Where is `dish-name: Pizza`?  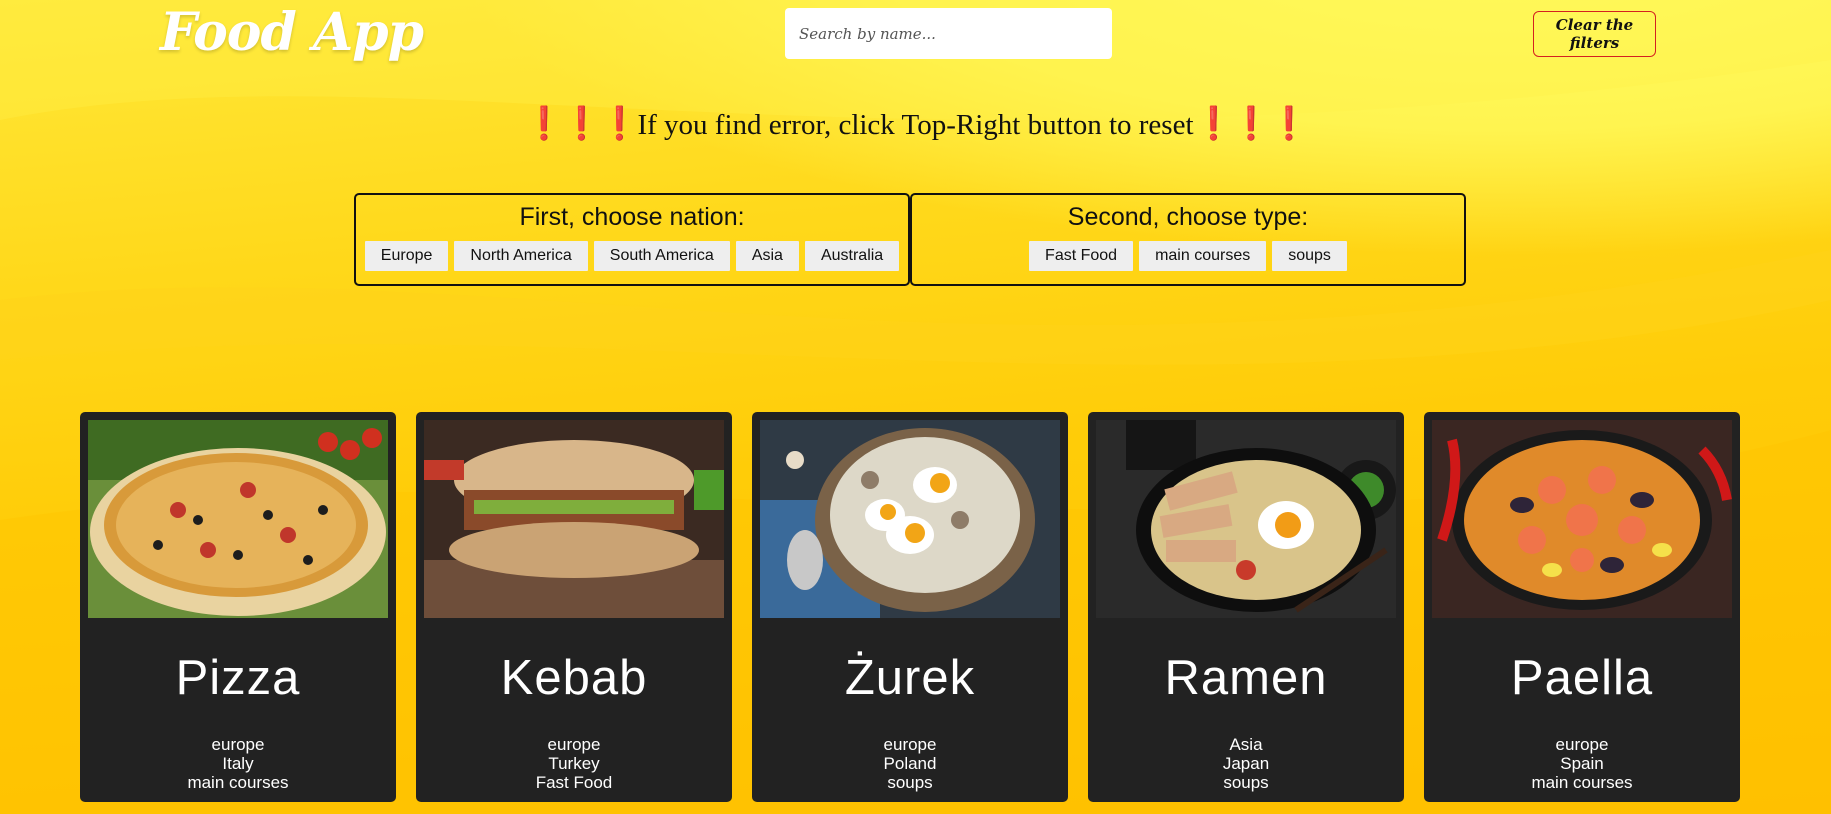 dish-name: Pizza is located at coordinates (238, 678).